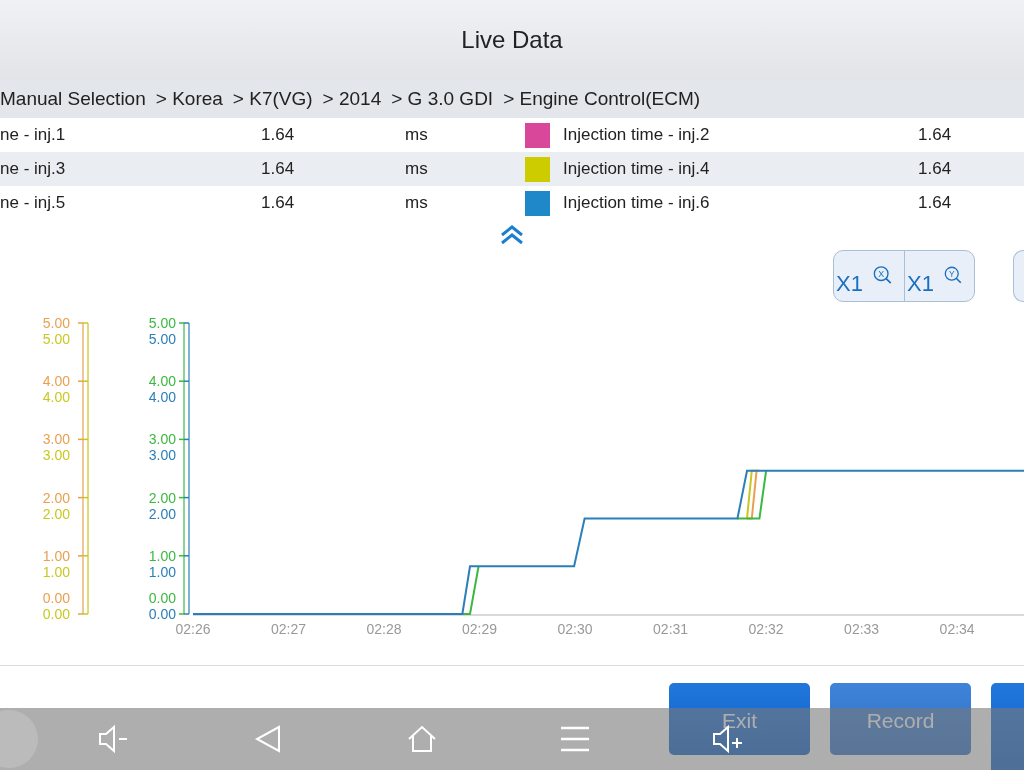 The height and width of the screenshot is (770, 1024). Describe the element at coordinates (637, 135) in the screenshot. I see `parameter-name: Injection time - inj.2` at that location.